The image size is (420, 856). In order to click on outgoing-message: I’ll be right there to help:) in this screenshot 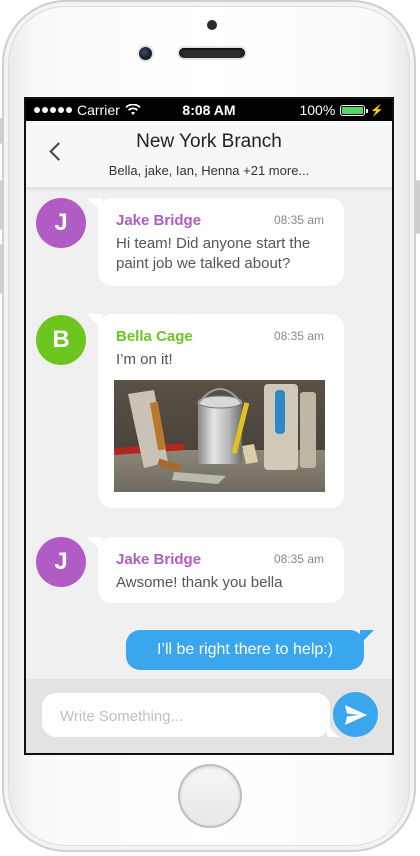, I will do `click(250, 650)`.